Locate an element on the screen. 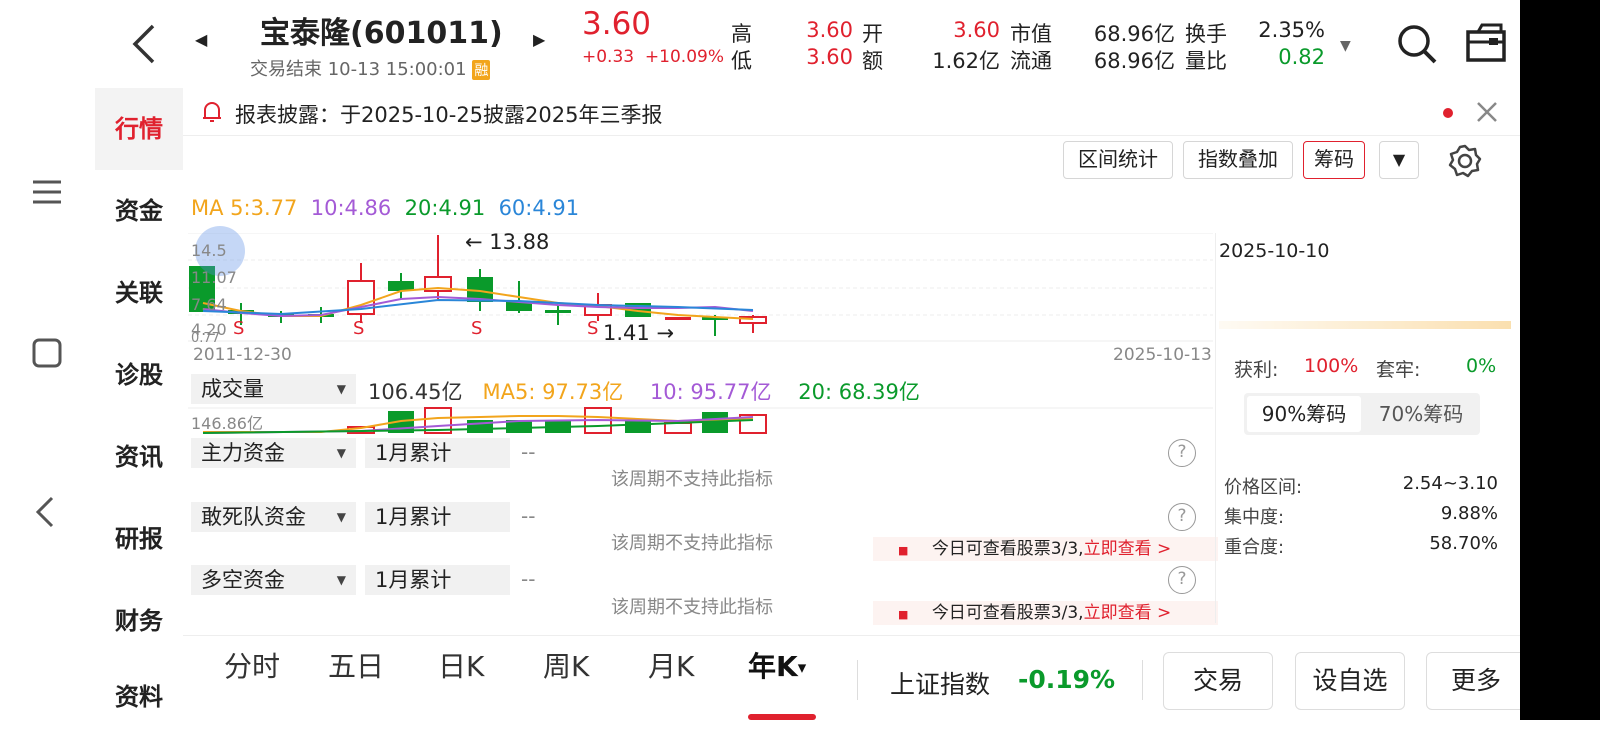 The width and height of the screenshot is (1600, 732). tab-five-day: 五日 is located at coordinates (356, 665).